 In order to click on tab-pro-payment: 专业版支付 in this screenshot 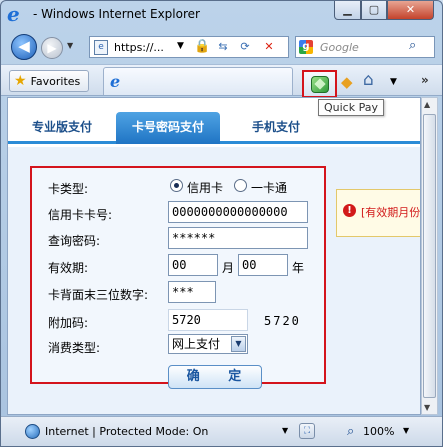, I will do `click(62, 128)`.